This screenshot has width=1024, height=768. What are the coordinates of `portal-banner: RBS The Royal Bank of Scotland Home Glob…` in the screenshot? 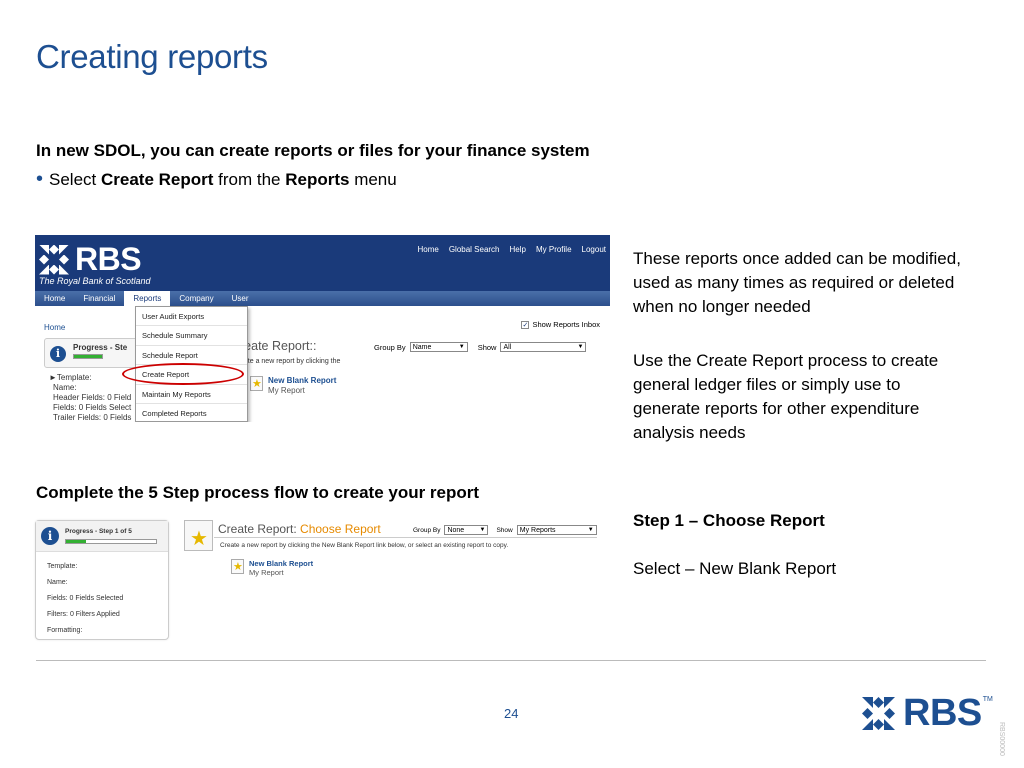 It's located at (322, 263).